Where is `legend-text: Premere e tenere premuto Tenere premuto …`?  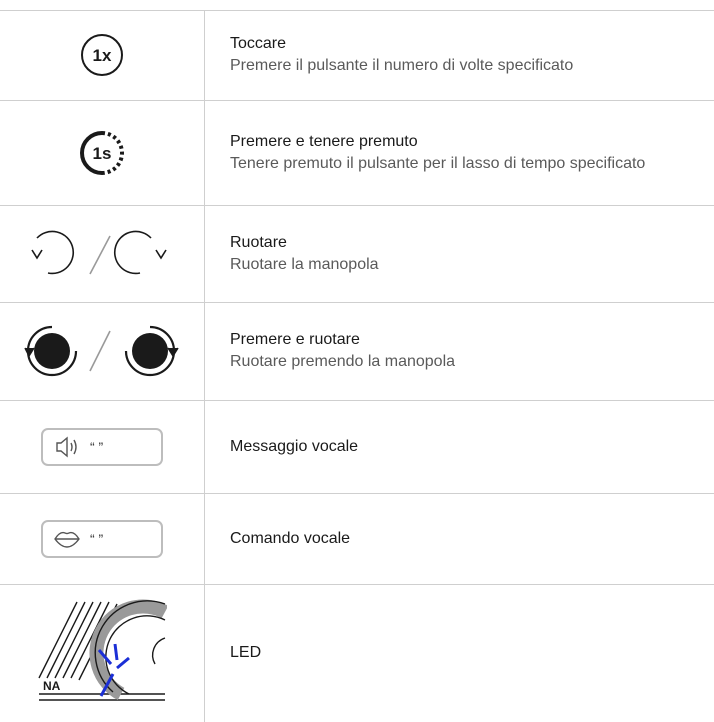
legend-text: Premere e tenere premuto Tenere premuto … is located at coordinates (465, 152).